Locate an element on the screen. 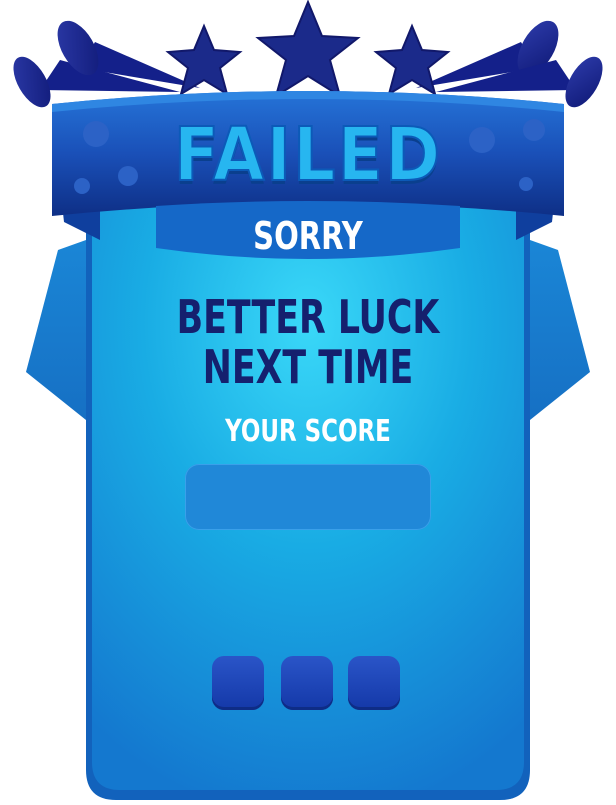 The image size is (616, 805). message-line-1: BETTER LUCK is located at coordinates (308, 317).